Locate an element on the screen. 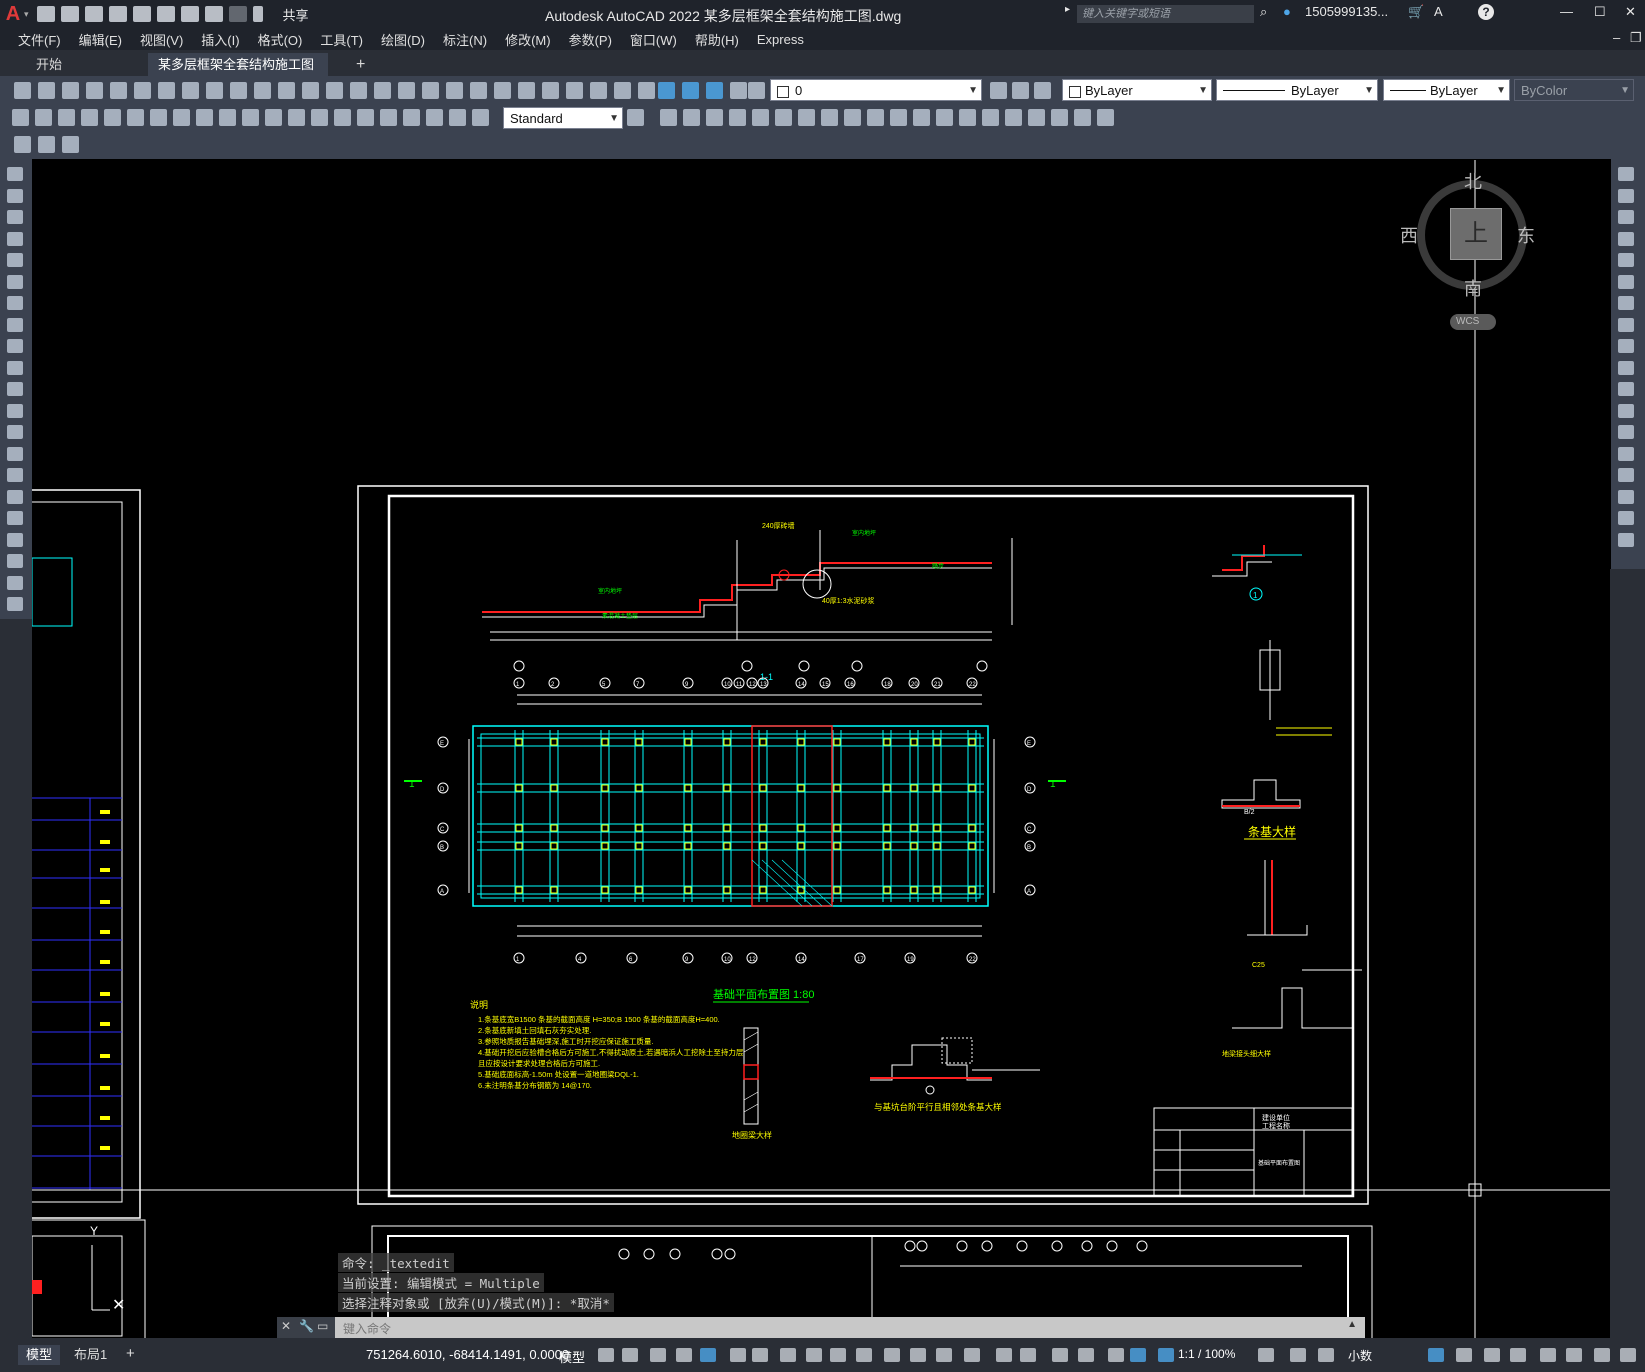  menu-draw: 绘图(D) is located at coordinates (403, 39).